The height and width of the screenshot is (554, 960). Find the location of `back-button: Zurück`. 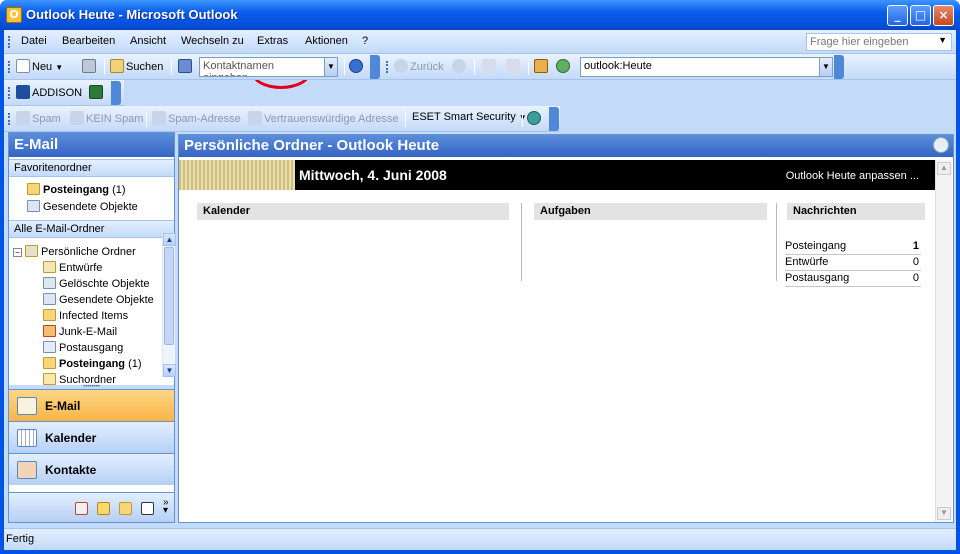

back-button: Zurück is located at coordinates (419, 66).